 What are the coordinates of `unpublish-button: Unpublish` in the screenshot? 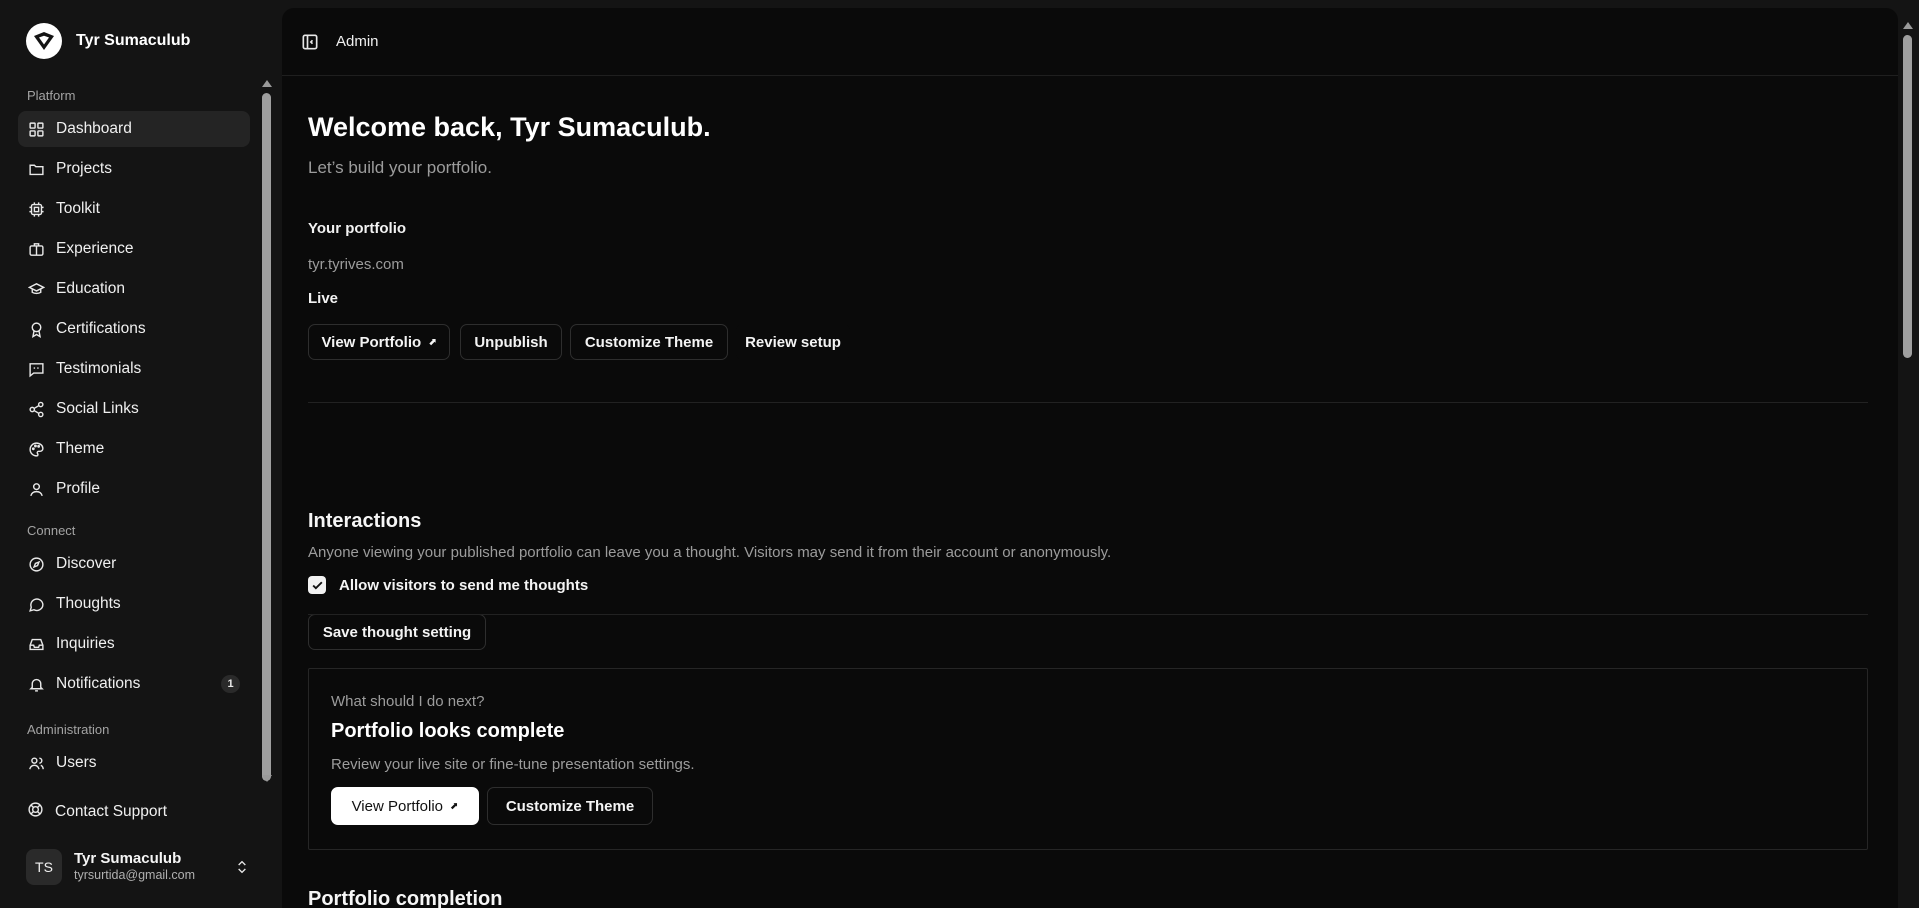 It's located at (511, 342).